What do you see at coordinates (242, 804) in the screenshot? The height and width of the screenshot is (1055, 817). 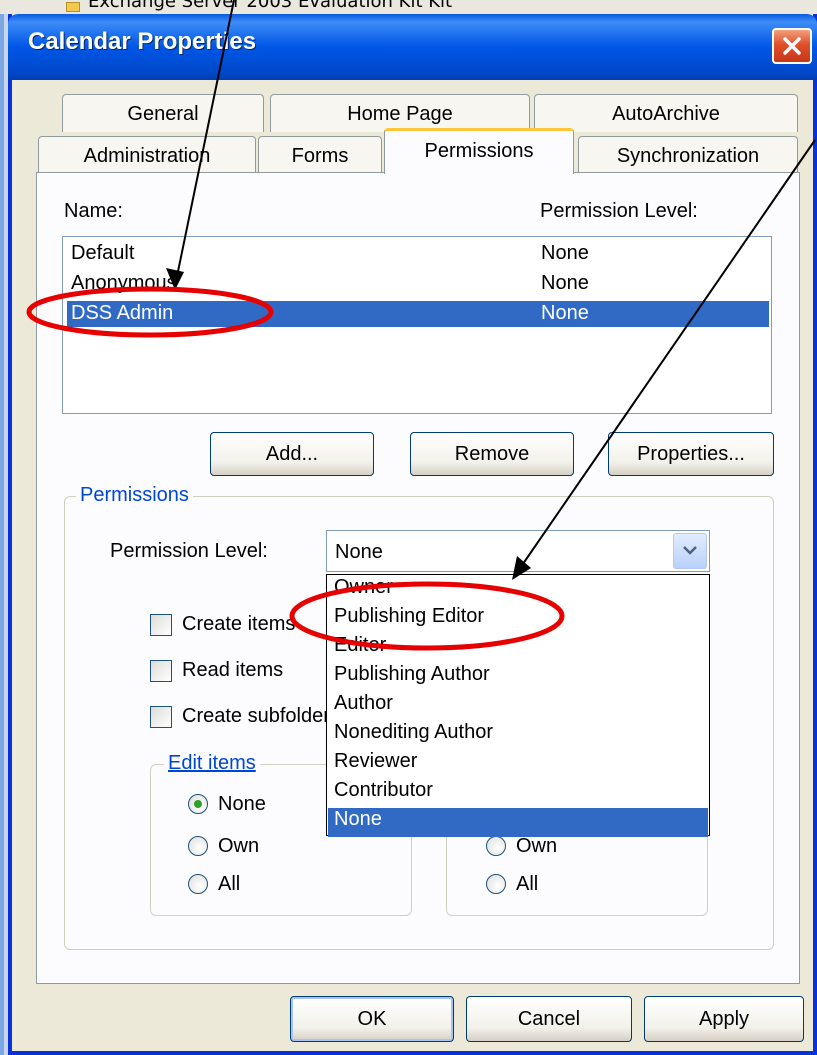 I see `edit-items-none-label: None` at bounding box center [242, 804].